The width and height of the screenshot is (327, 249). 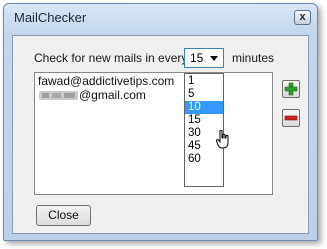 What do you see at coordinates (112, 95) in the screenshot?
I see `list-item-text: @gmail.com` at bounding box center [112, 95].